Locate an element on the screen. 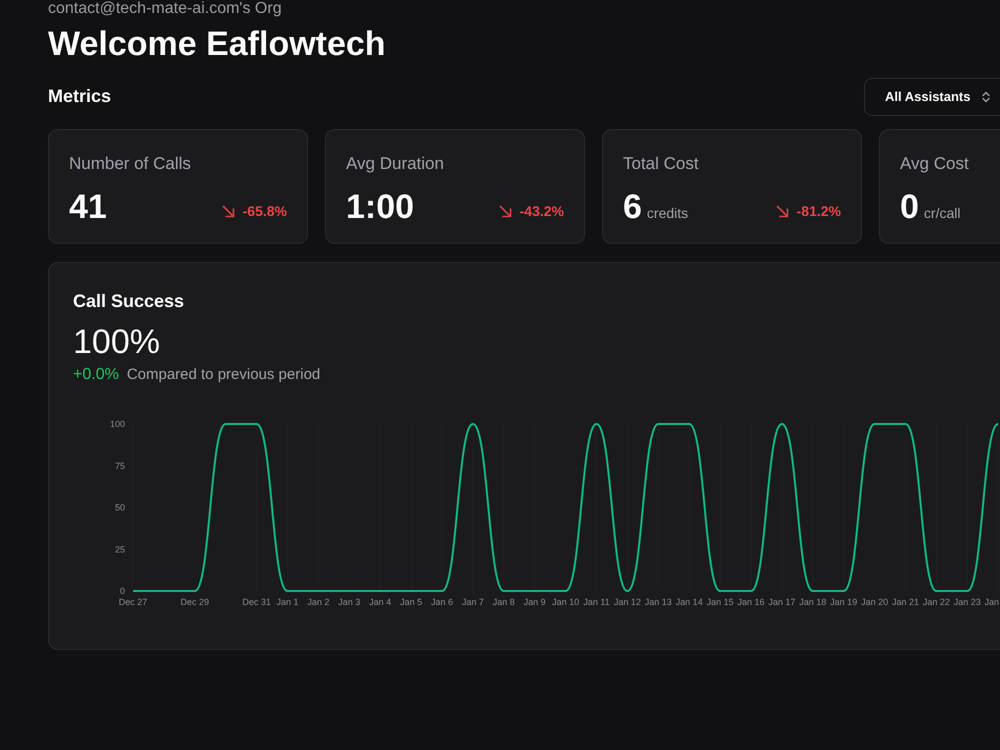  metrics-title: Metrics is located at coordinates (80, 97).